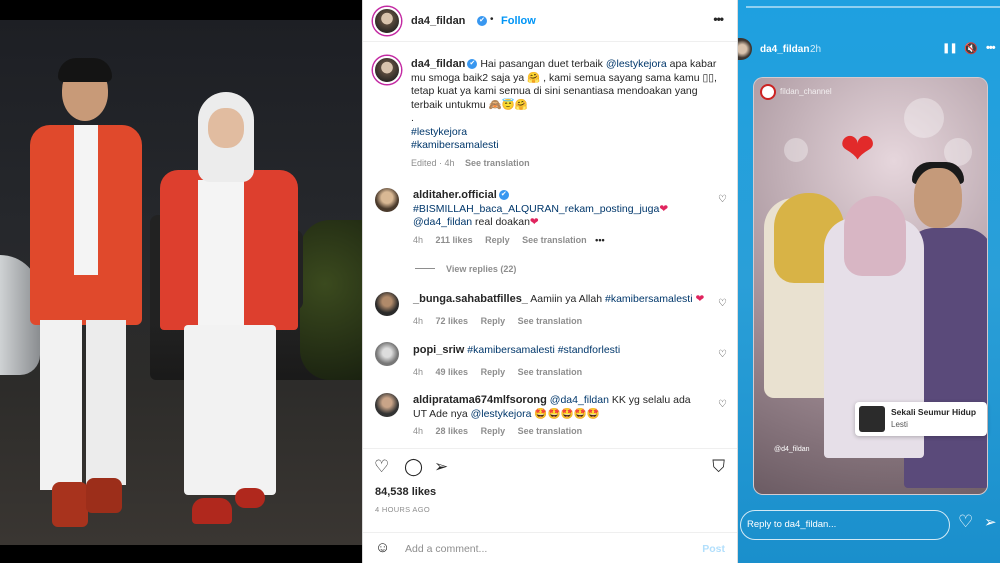 The width and height of the screenshot is (1000, 563). Describe the element at coordinates (784, 49) in the screenshot. I see `story-username: da4_fildan` at that location.